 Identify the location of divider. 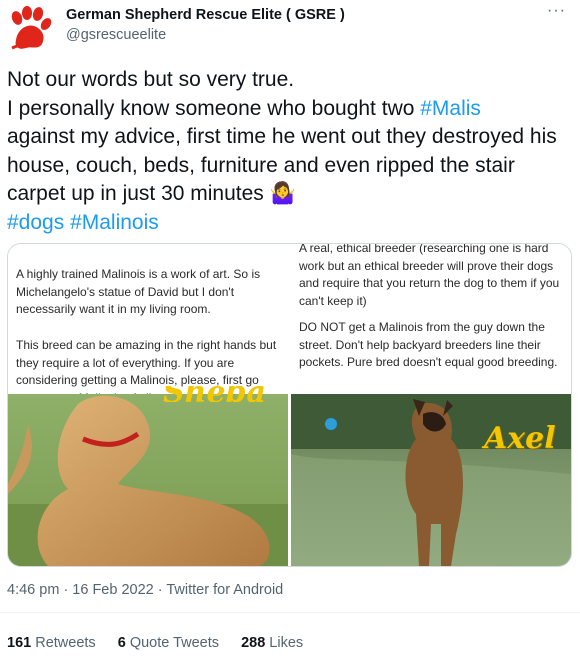
(290, 612).